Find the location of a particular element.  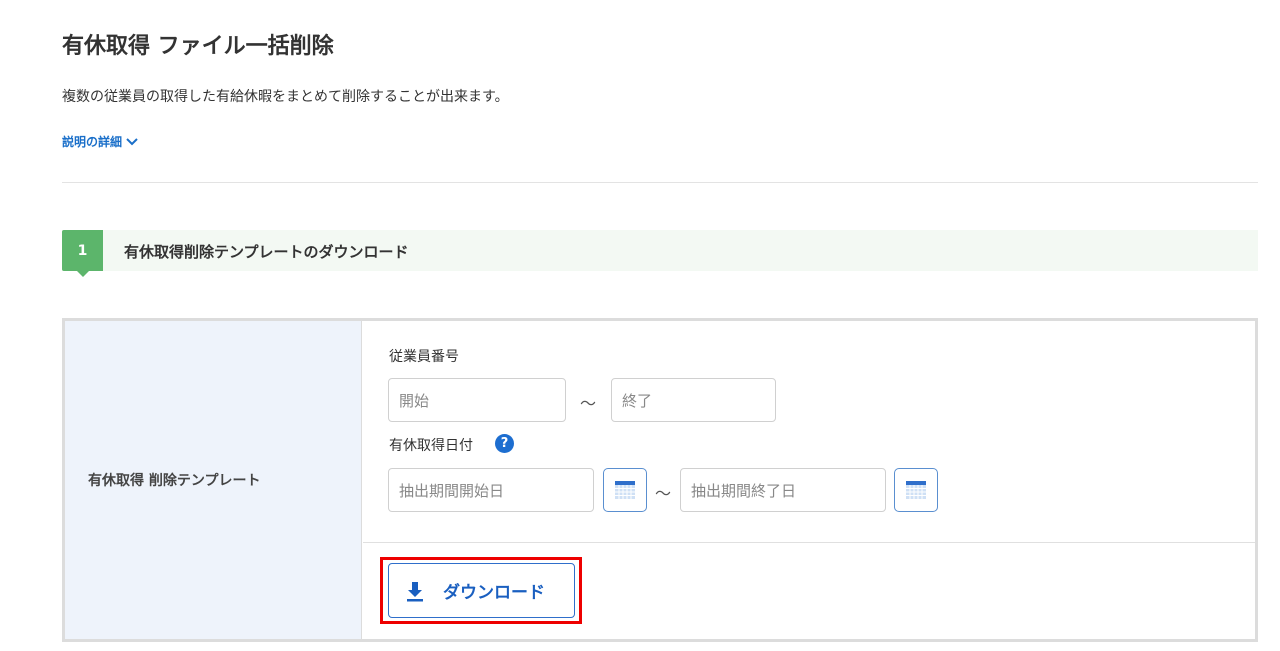

details-toggle: 説明の詳細 is located at coordinates (100, 141).